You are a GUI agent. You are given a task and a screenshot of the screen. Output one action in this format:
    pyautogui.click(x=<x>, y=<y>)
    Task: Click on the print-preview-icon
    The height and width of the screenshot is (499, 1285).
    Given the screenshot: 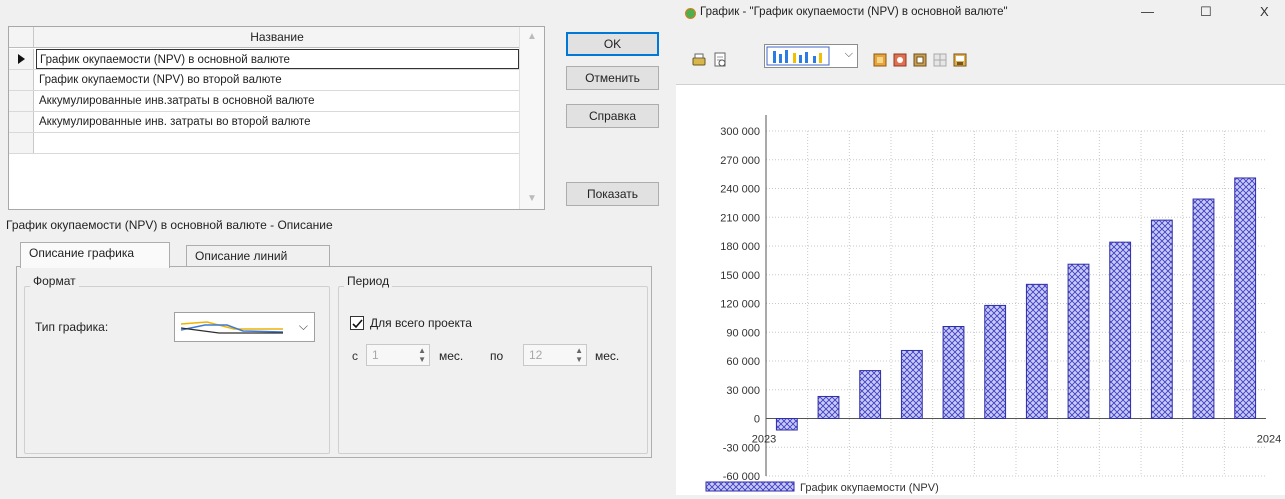 What is the action you would take?
    pyautogui.click(x=720, y=60)
    